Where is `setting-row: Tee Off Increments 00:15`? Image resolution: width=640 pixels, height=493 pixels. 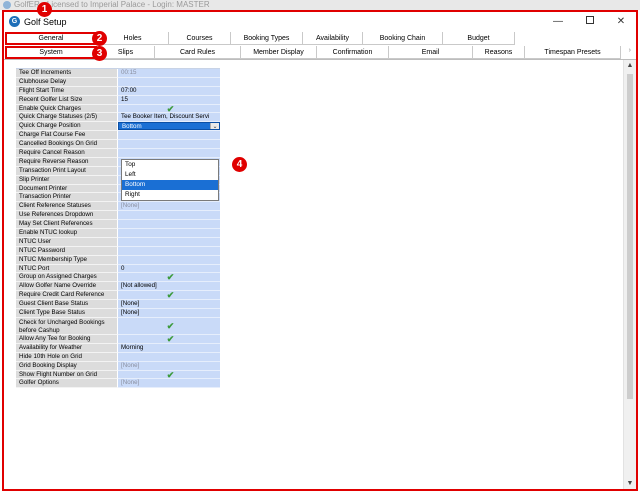
setting-row: Tee Off Increments 00:15 is located at coordinates (118, 73).